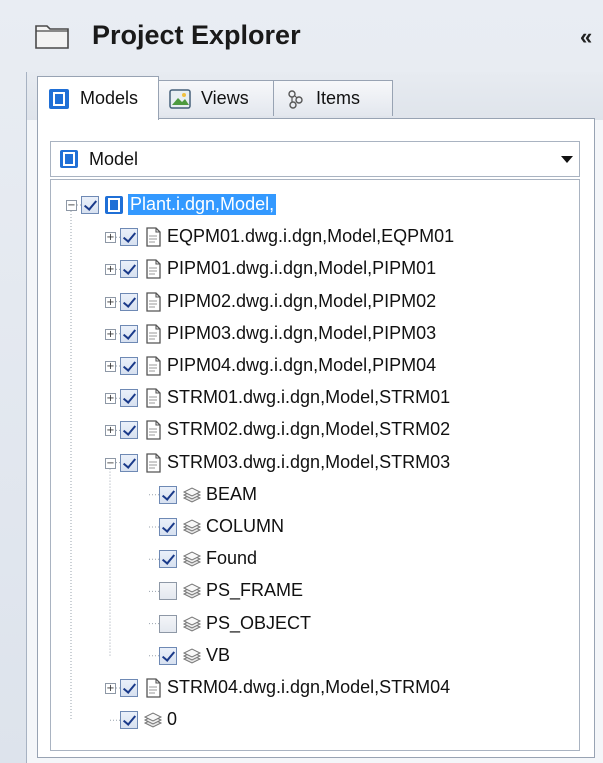 The image size is (603, 763). I want to click on tree-node-label: VB, so click(218, 654).